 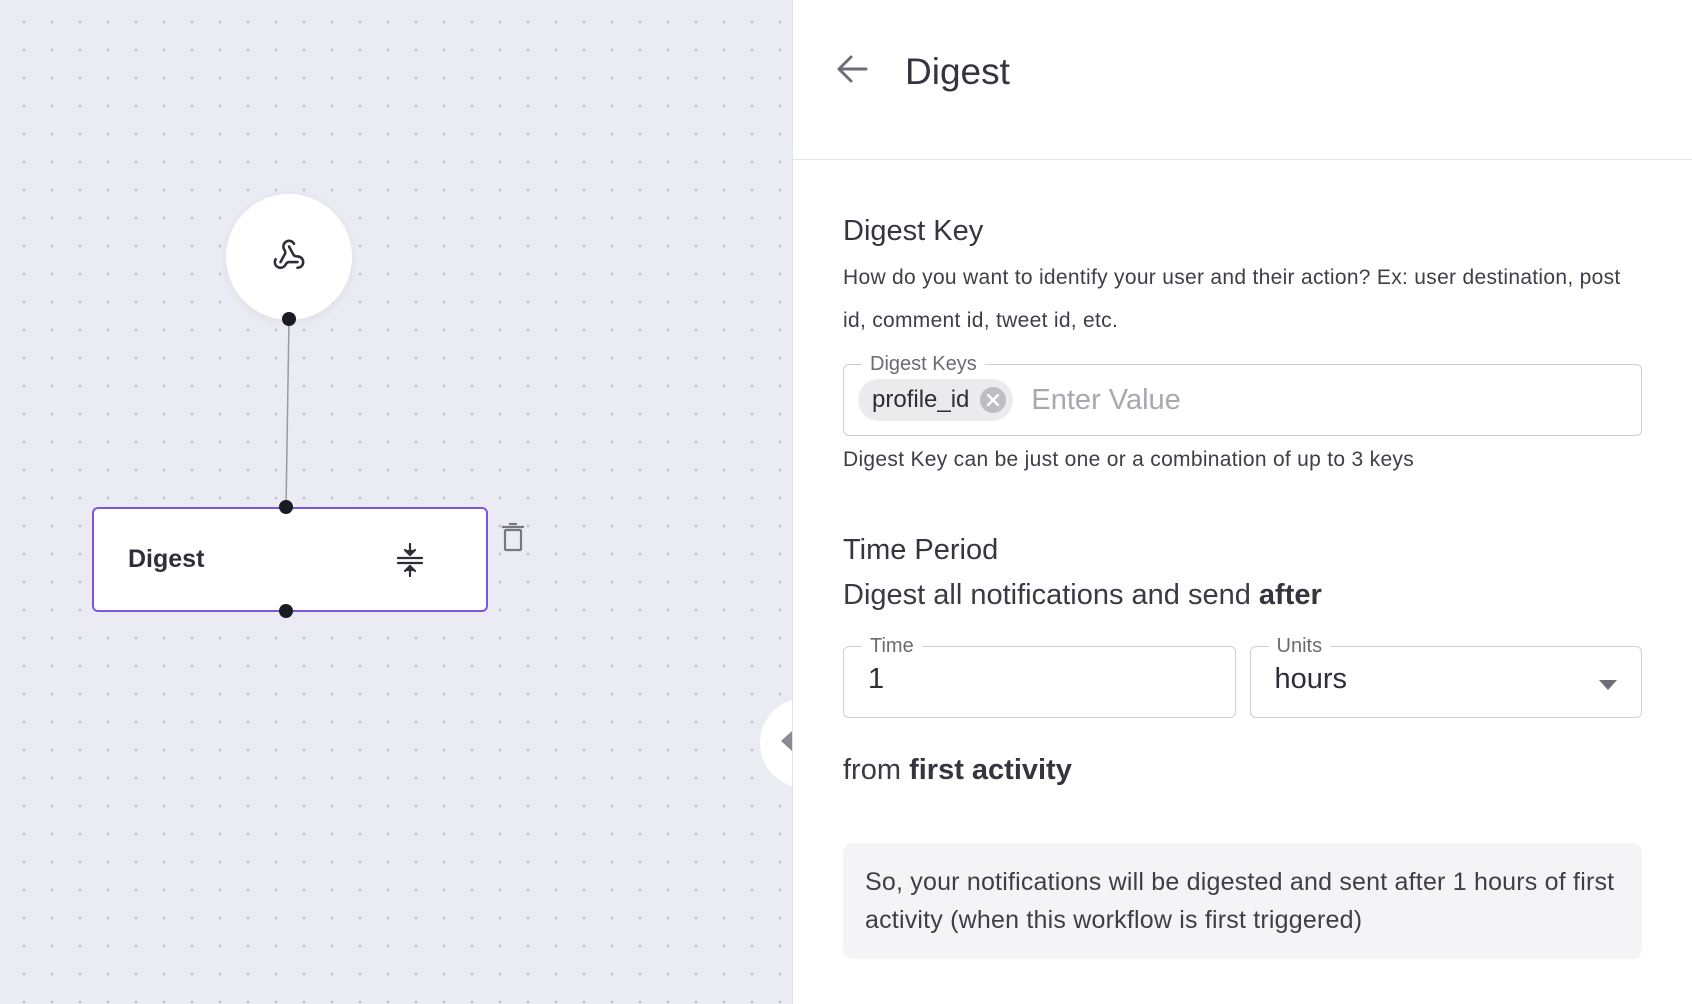 I want to click on time-label: Time, so click(x=892, y=646).